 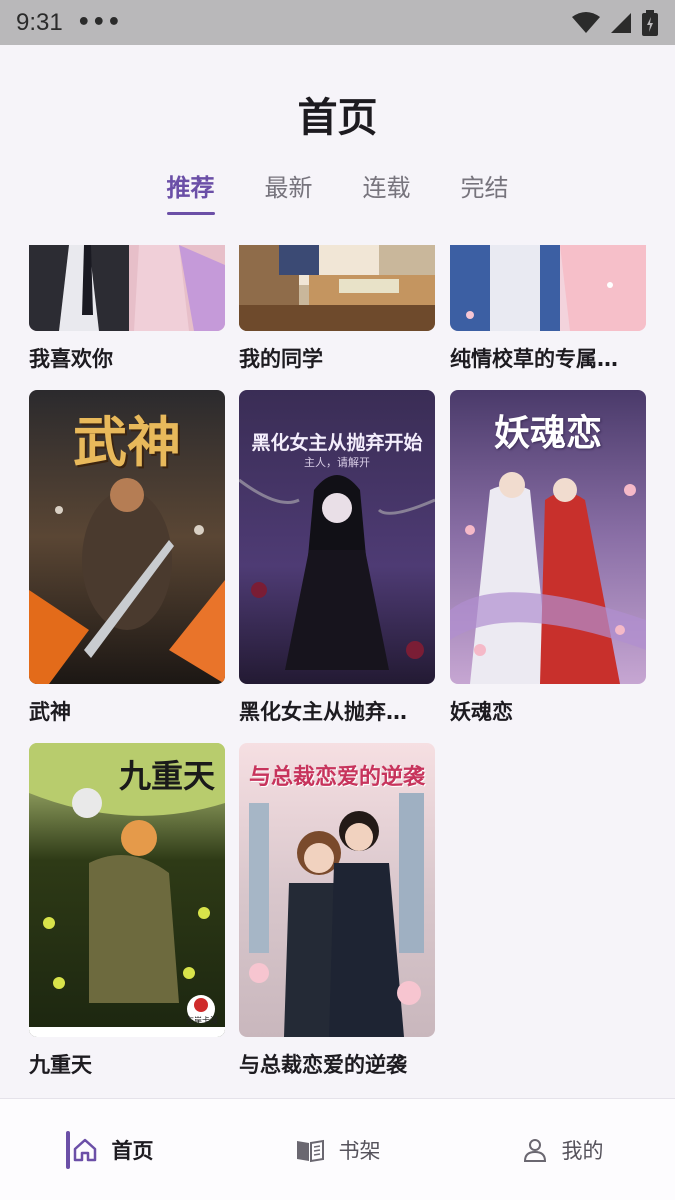 I want to click on book-title: 武神, so click(x=50, y=712).